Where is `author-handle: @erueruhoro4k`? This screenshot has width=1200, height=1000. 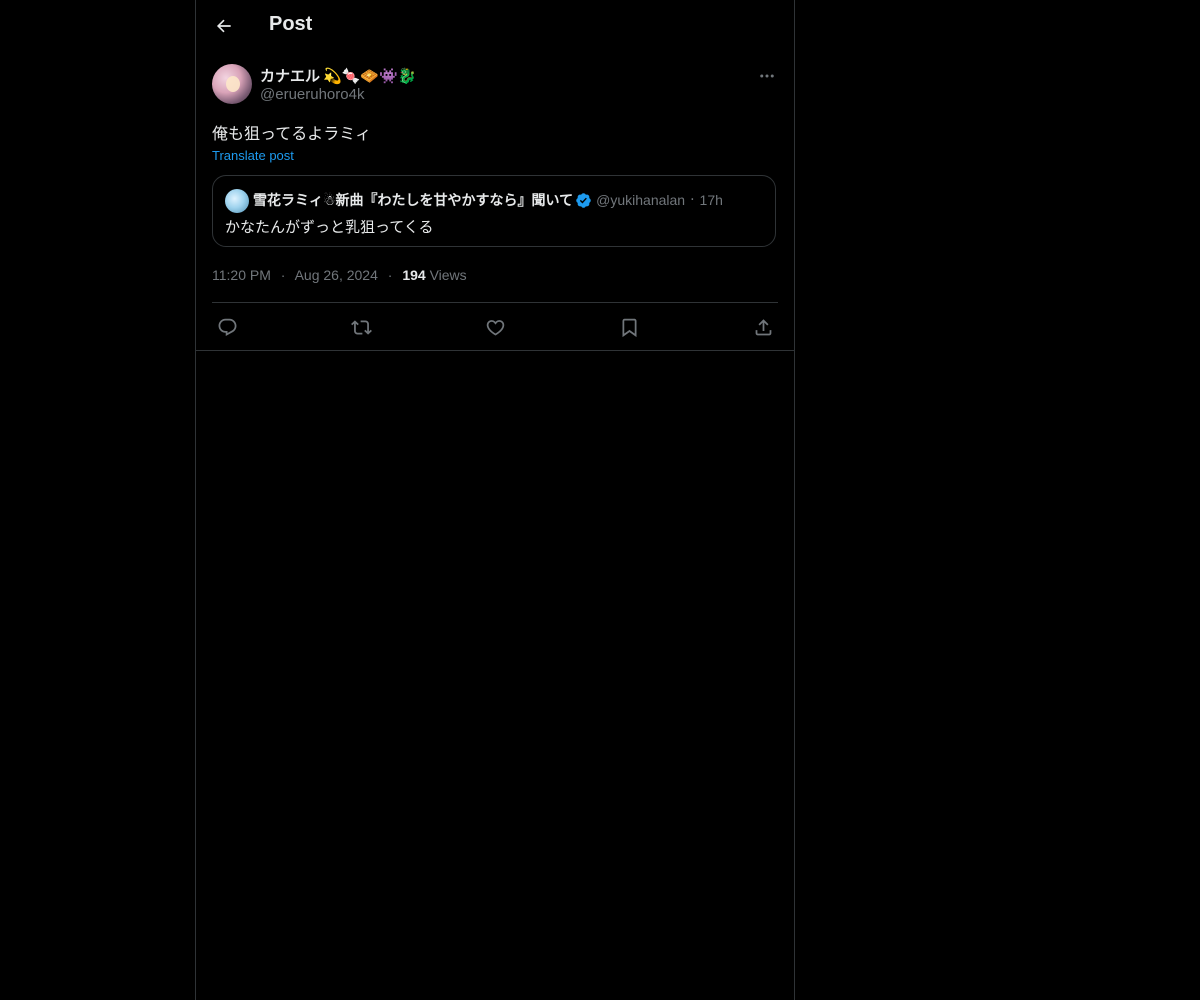 author-handle: @erueruhoro4k is located at coordinates (312, 94).